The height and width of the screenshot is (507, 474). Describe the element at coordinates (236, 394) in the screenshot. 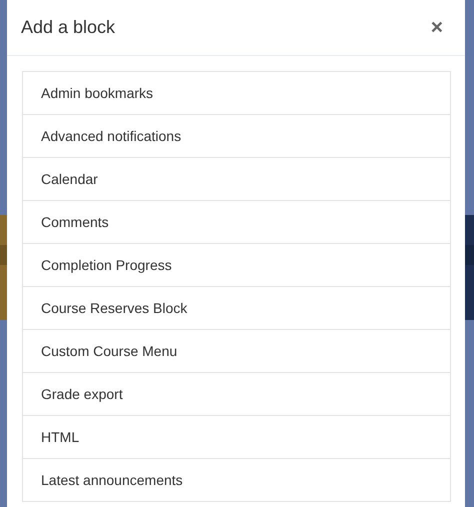

I see `block-option: Grade export` at that location.